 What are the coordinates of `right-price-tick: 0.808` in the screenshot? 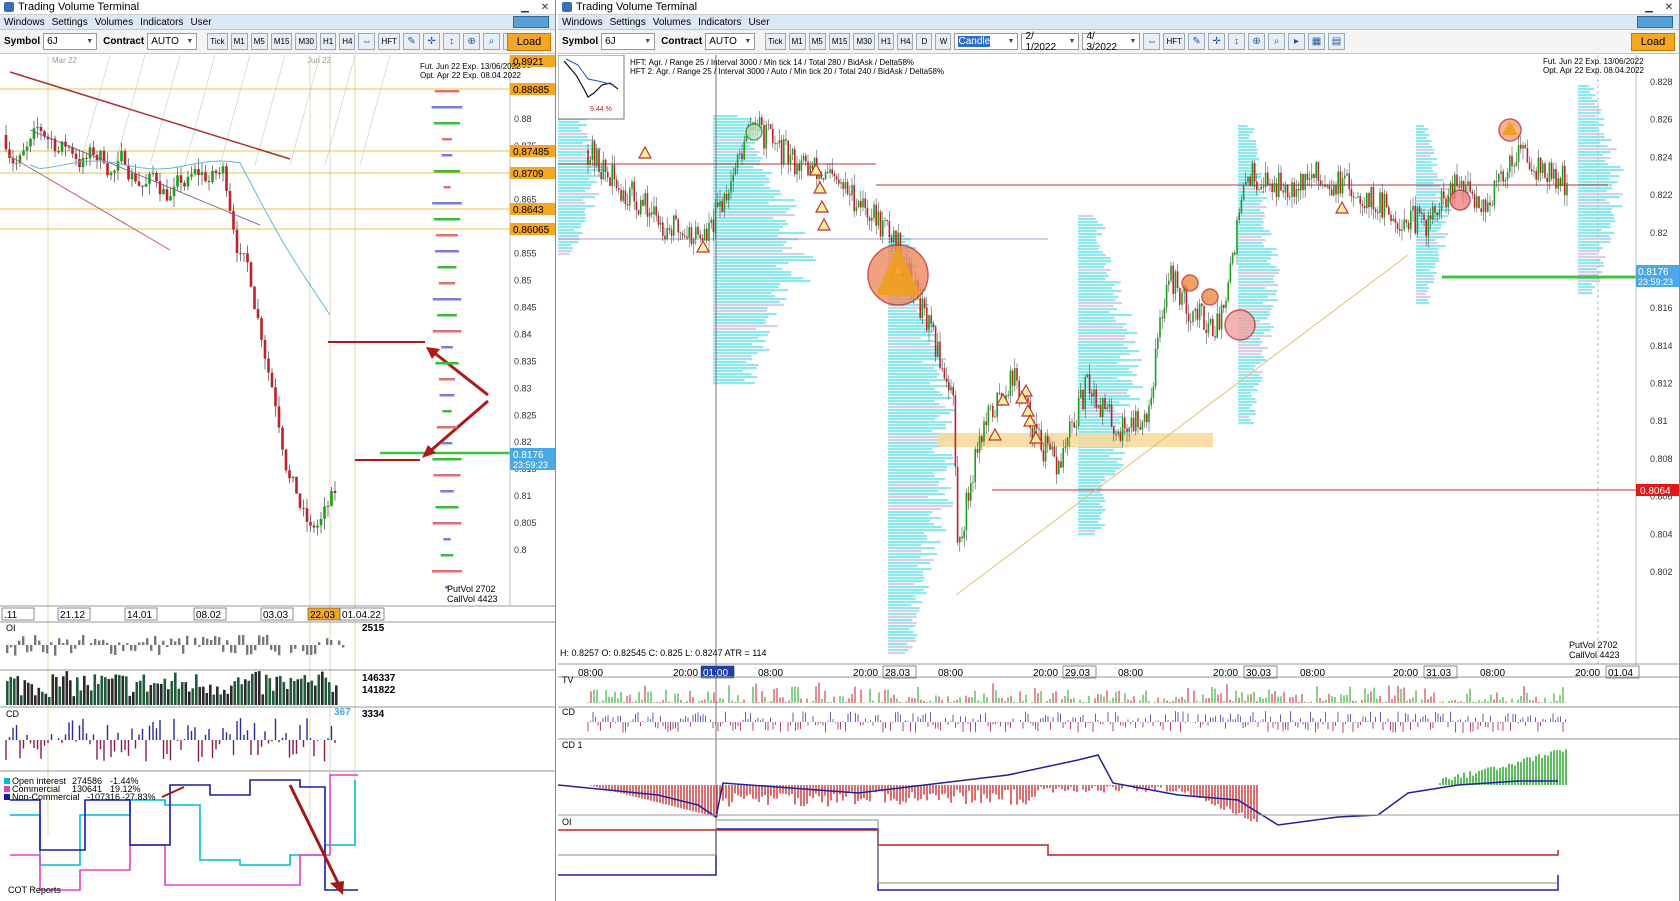 It's located at (1661, 459).